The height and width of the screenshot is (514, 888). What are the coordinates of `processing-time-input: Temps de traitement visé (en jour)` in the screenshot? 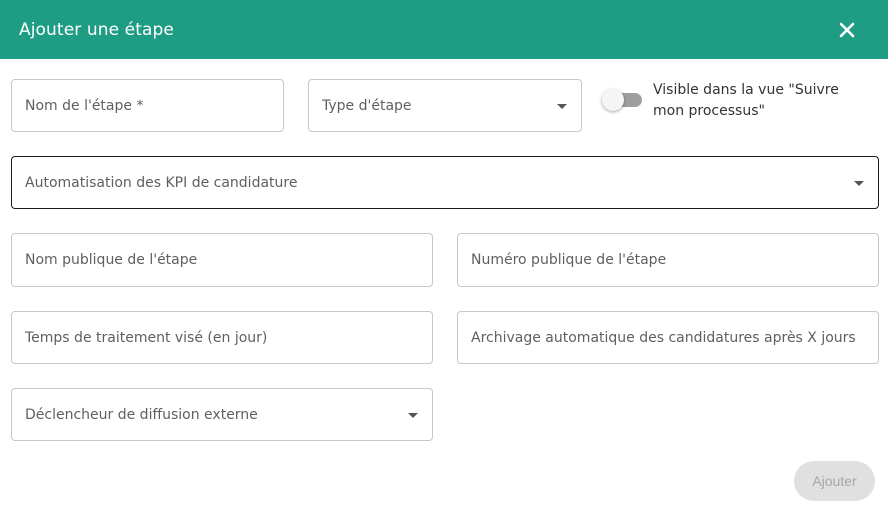 It's located at (222, 337).